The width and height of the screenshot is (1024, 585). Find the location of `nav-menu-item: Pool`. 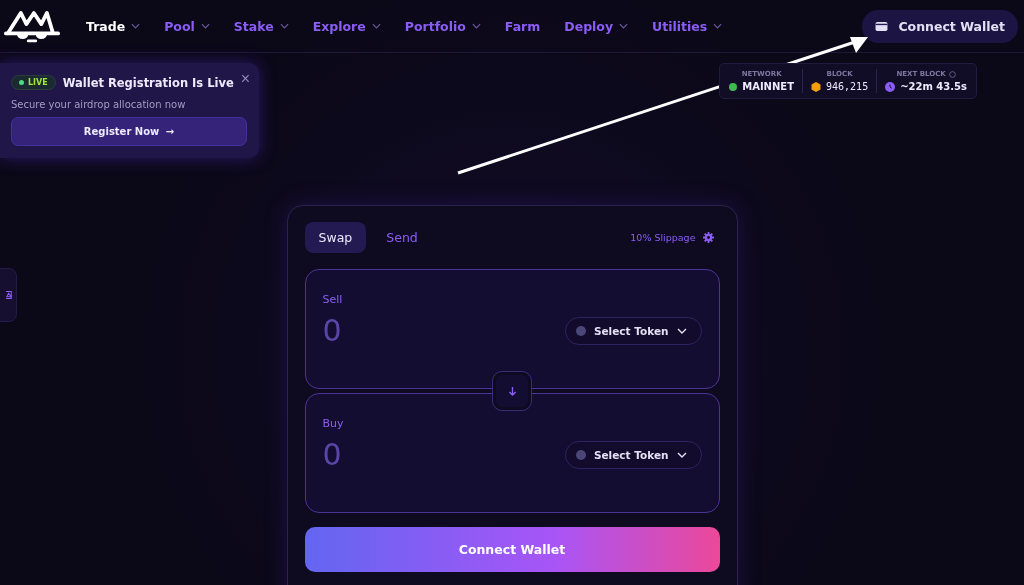

nav-menu-item: Pool is located at coordinates (187, 26).